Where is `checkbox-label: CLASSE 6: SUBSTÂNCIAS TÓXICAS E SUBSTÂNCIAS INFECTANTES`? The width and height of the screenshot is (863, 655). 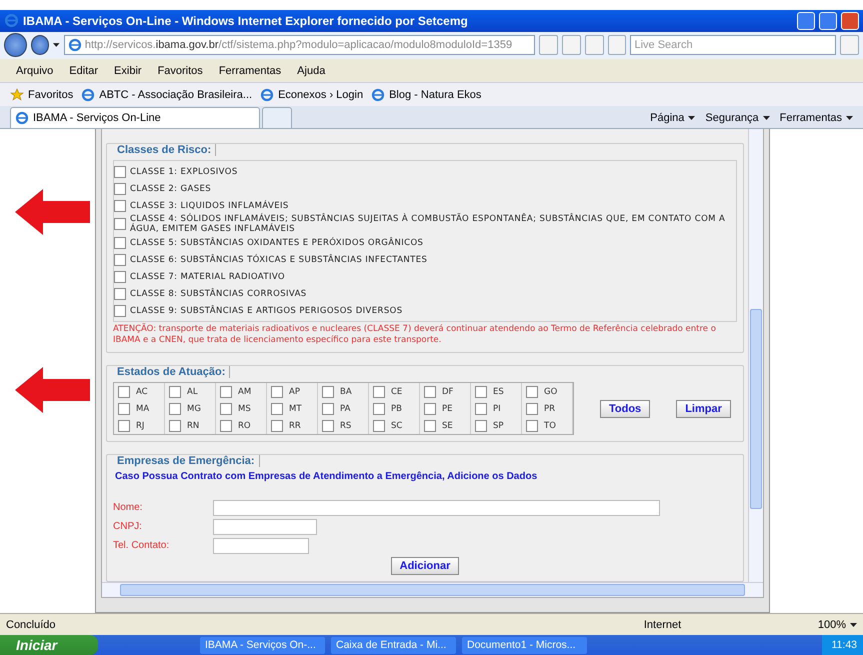
checkbox-label: CLASSE 6: SUBSTÂNCIAS TÓXICAS E SUBSTÂNCIAS INFECTANTES is located at coordinates (279, 259).